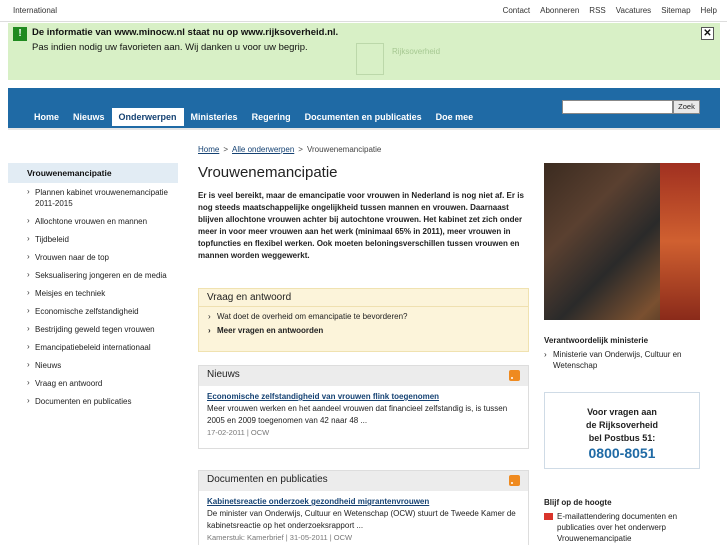  Describe the element at coordinates (344, 149) in the screenshot. I see `breadcrumb-current: Vrouwenemancipatie` at that location.